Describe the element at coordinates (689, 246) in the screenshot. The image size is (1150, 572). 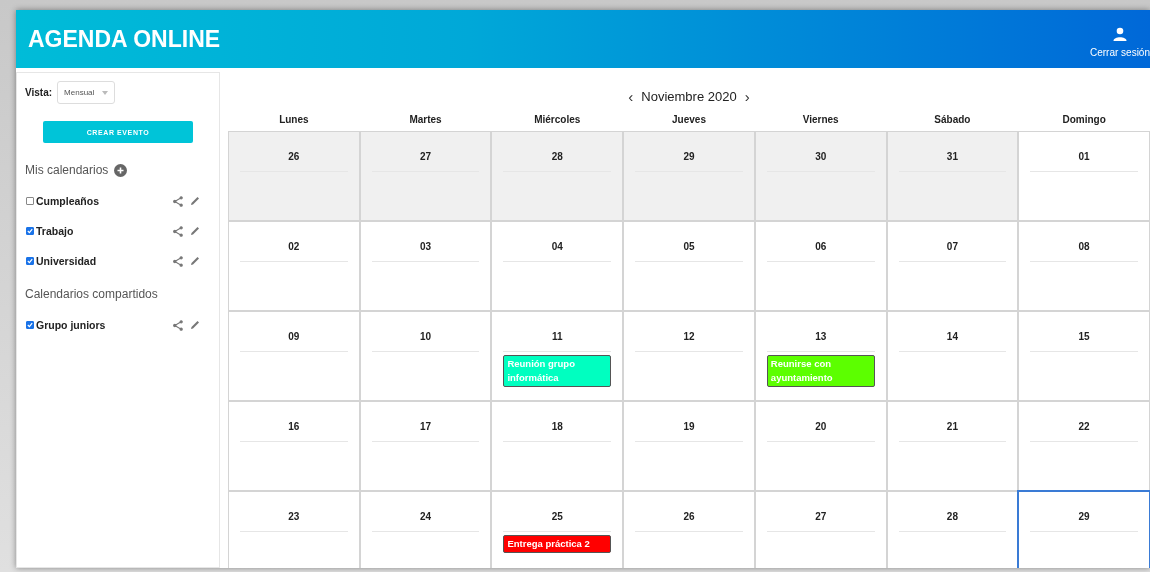
I see `day-number: 05` at that location.